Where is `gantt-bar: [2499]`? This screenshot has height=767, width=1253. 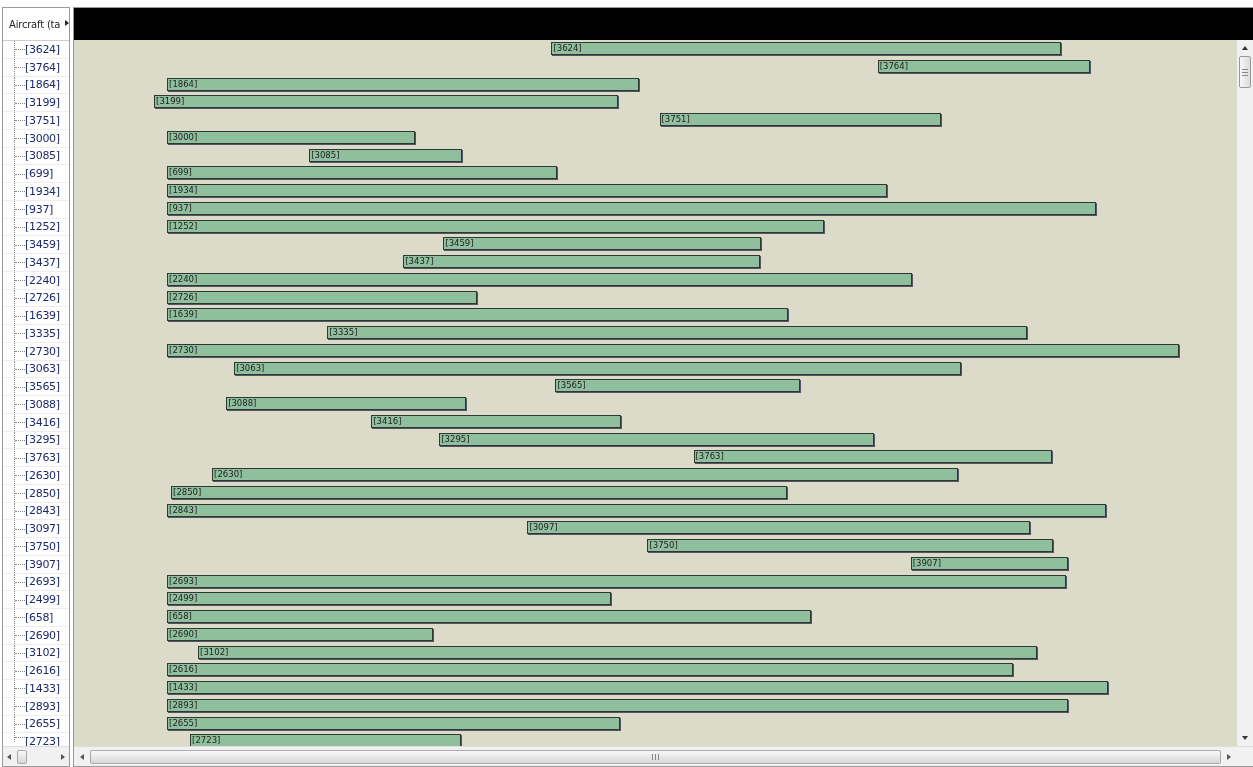 gantt-bar: [2499] is located at coordinates (389, 599).